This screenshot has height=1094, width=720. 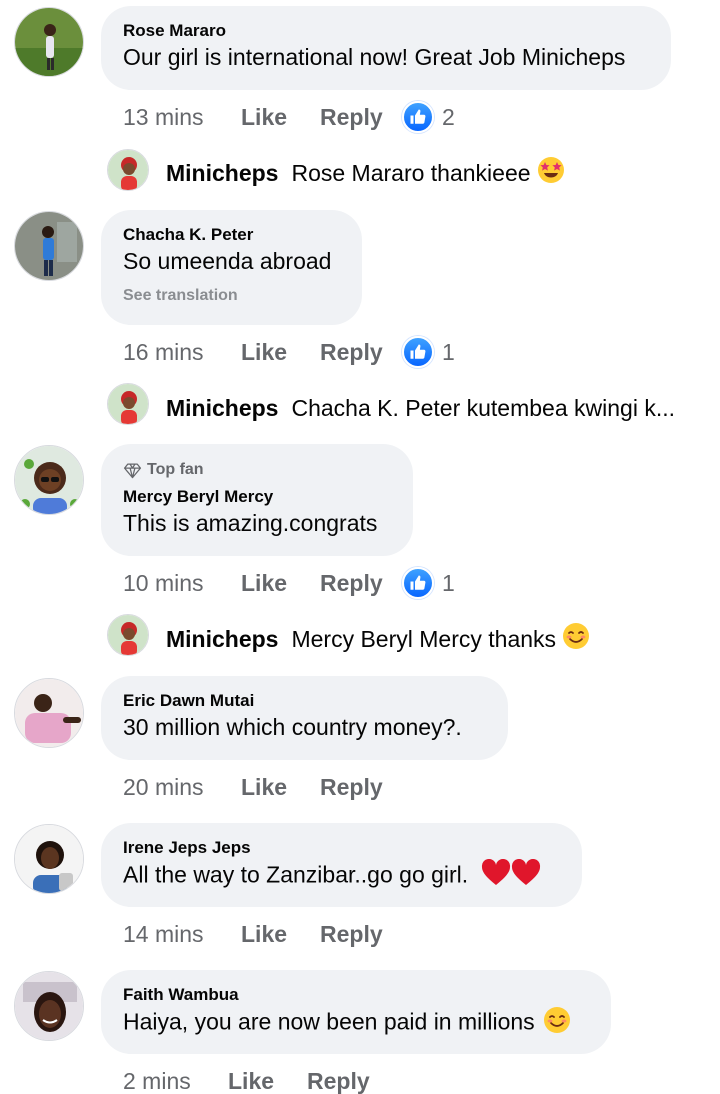 I want to click on comment-time: 13 mins, so click(x=182, y=117).